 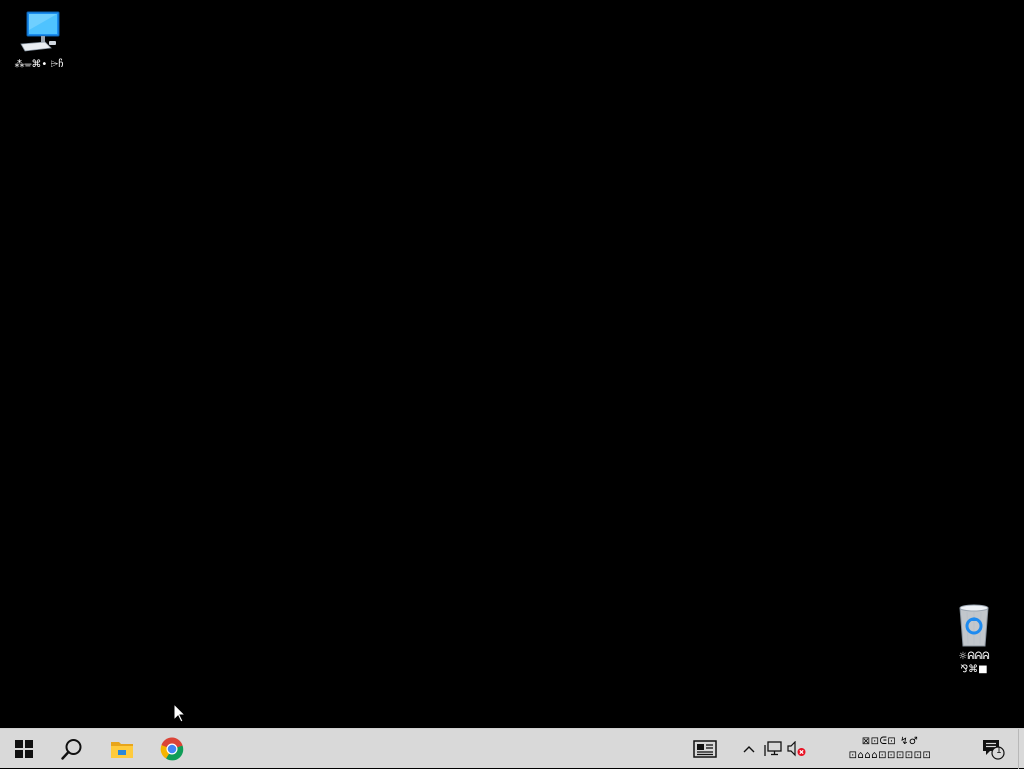 I want to click on computer-icon, so click(x=40, y=31).